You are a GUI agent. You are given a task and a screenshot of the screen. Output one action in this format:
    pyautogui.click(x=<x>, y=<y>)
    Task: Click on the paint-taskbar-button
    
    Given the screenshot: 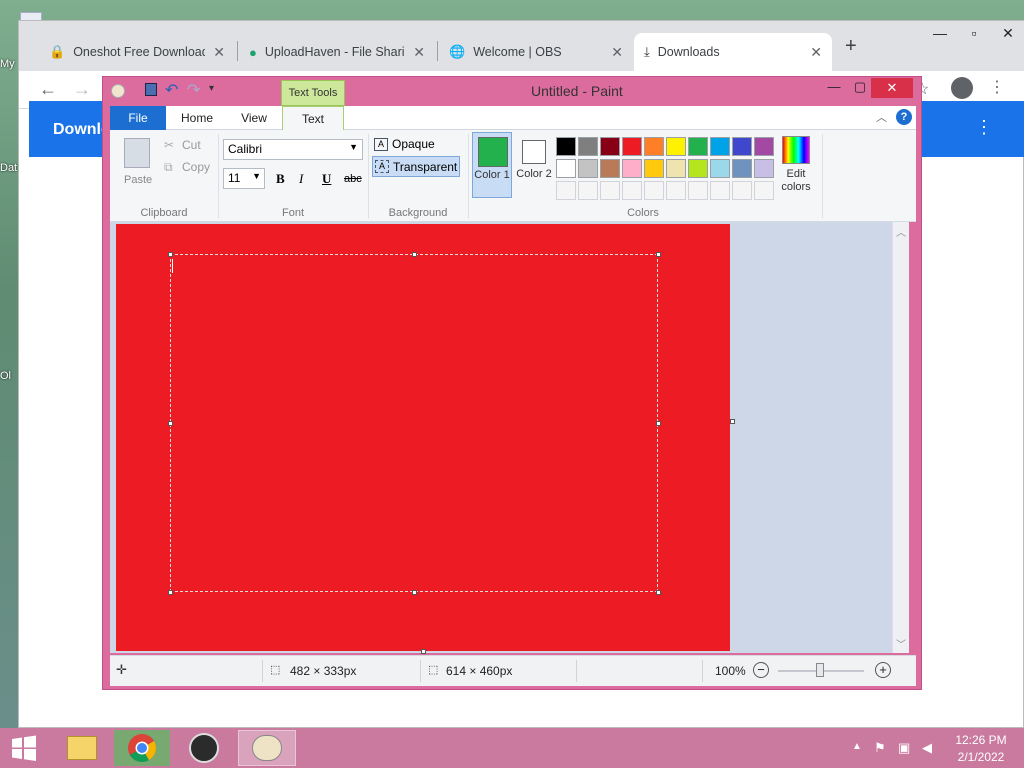 What is the action you would take?
    pyautogui.click(x=267, y=748)
    